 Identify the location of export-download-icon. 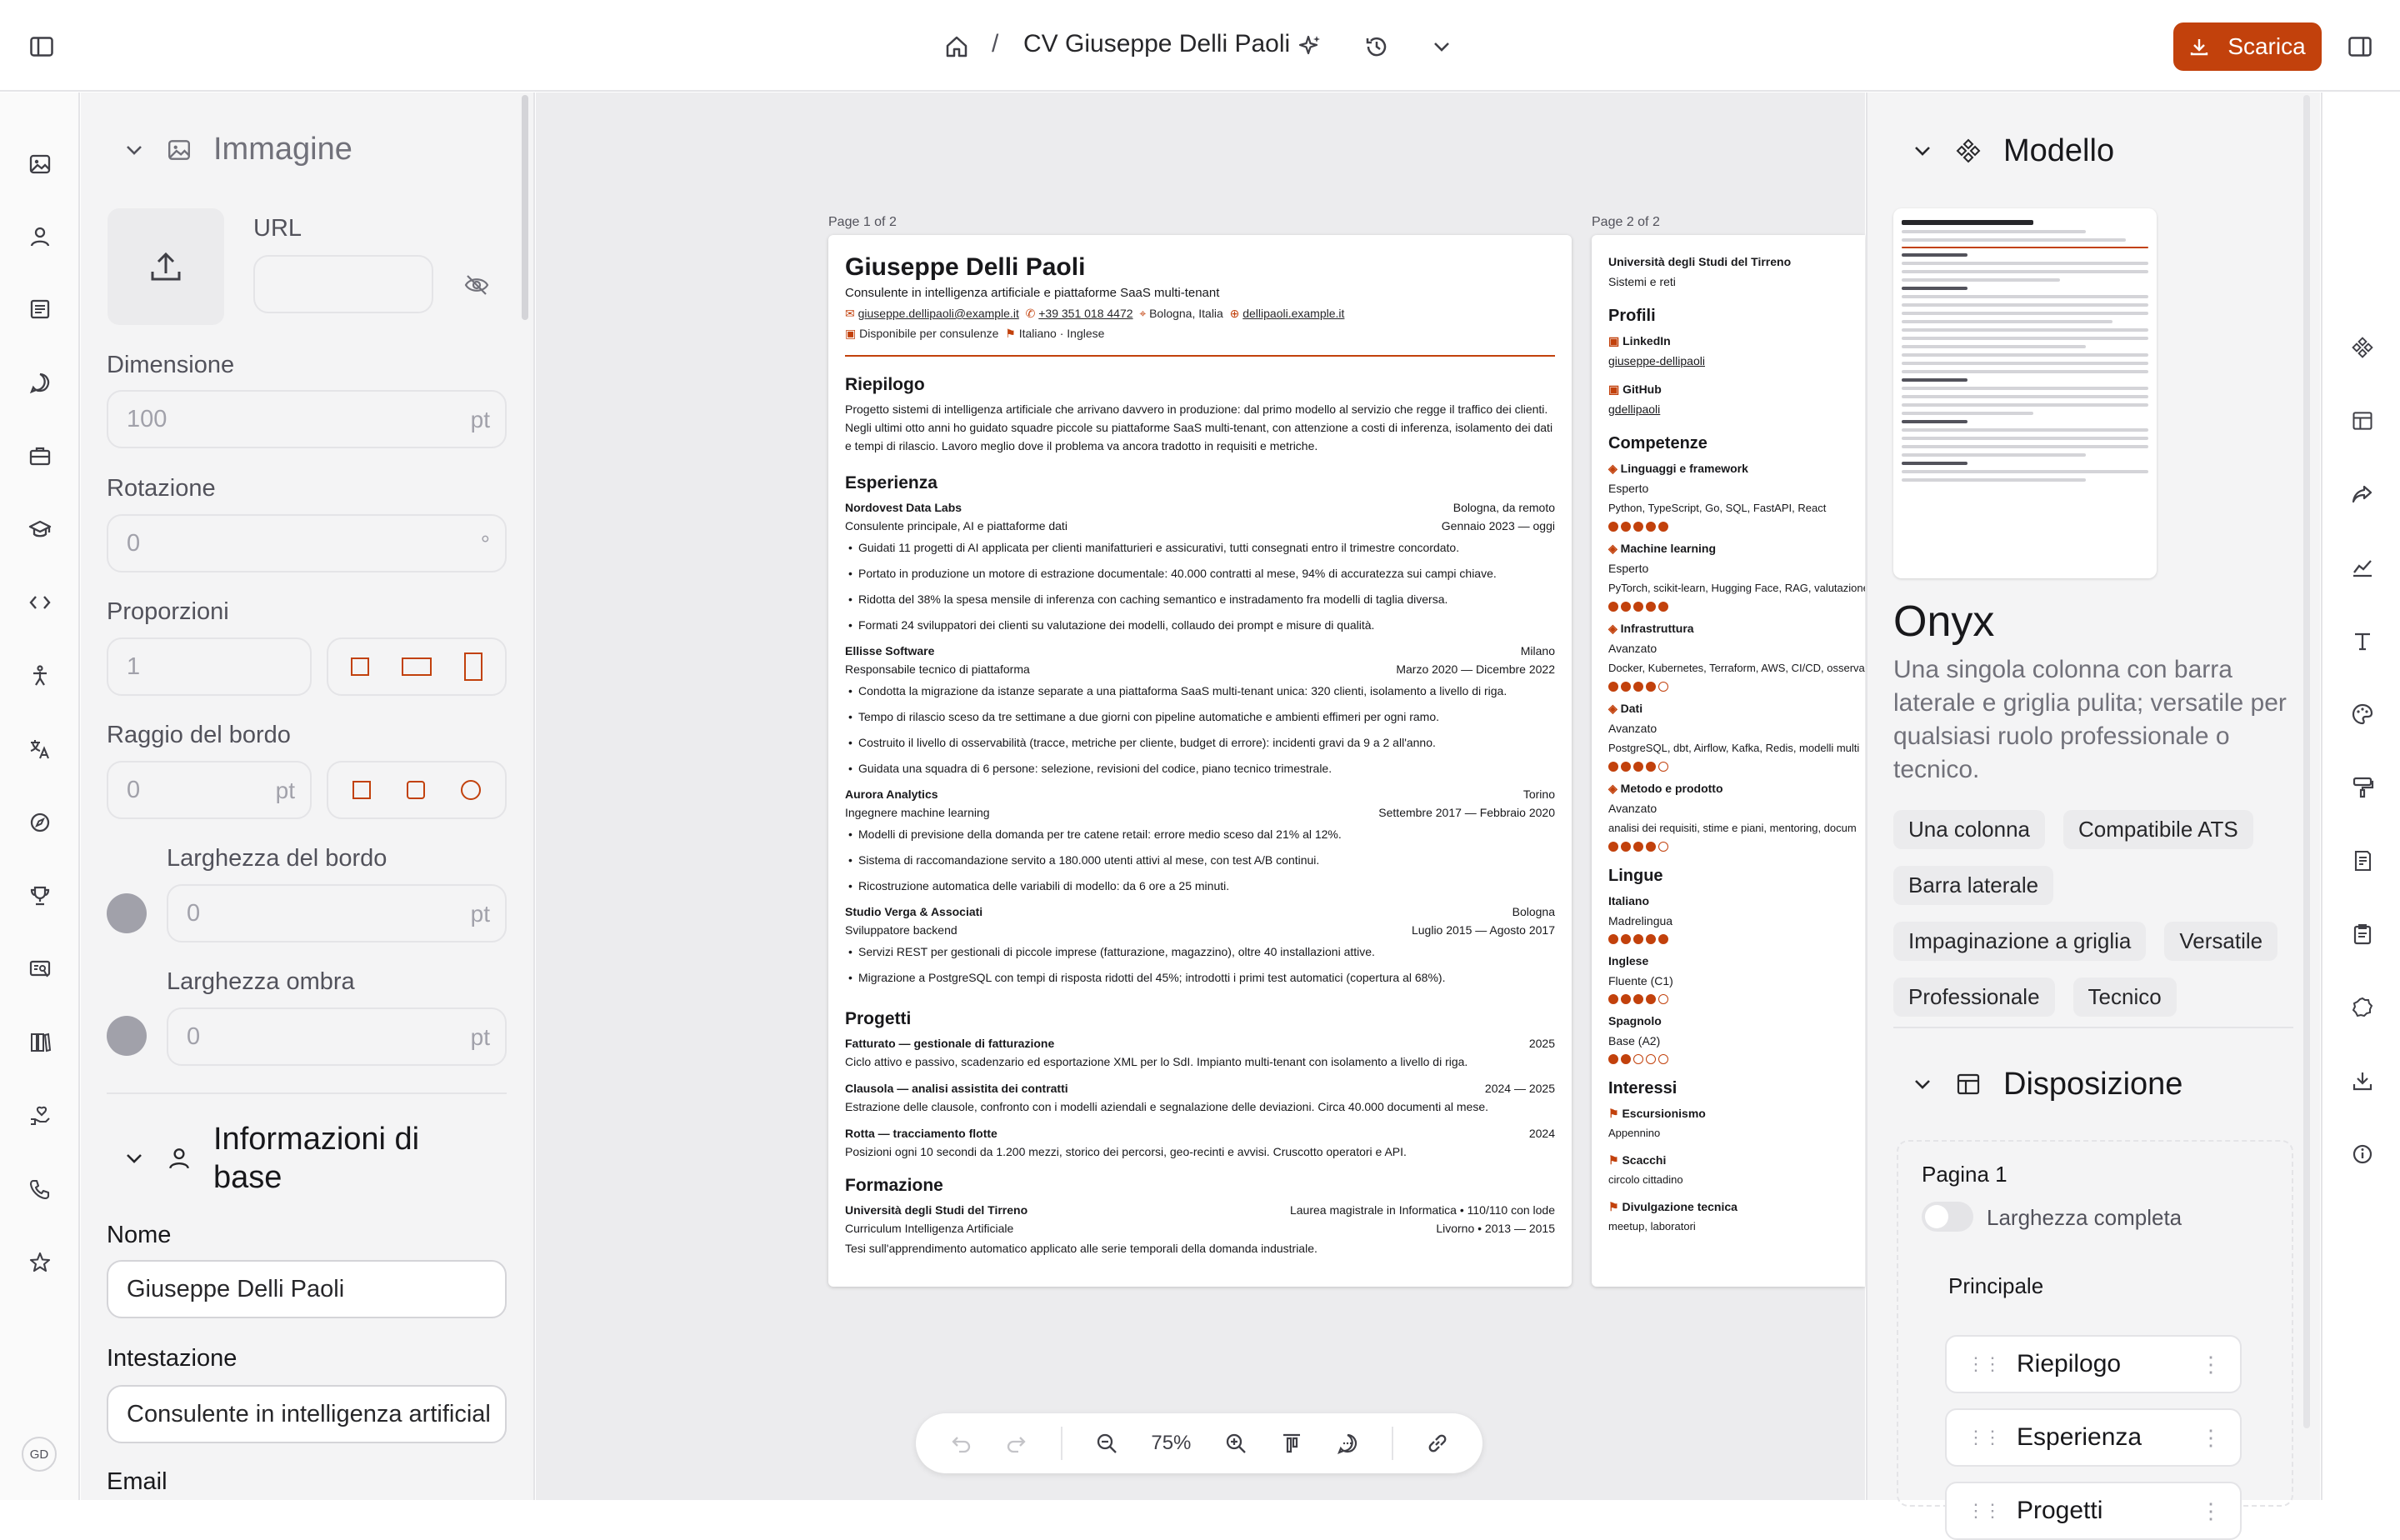
(2362, 1081).